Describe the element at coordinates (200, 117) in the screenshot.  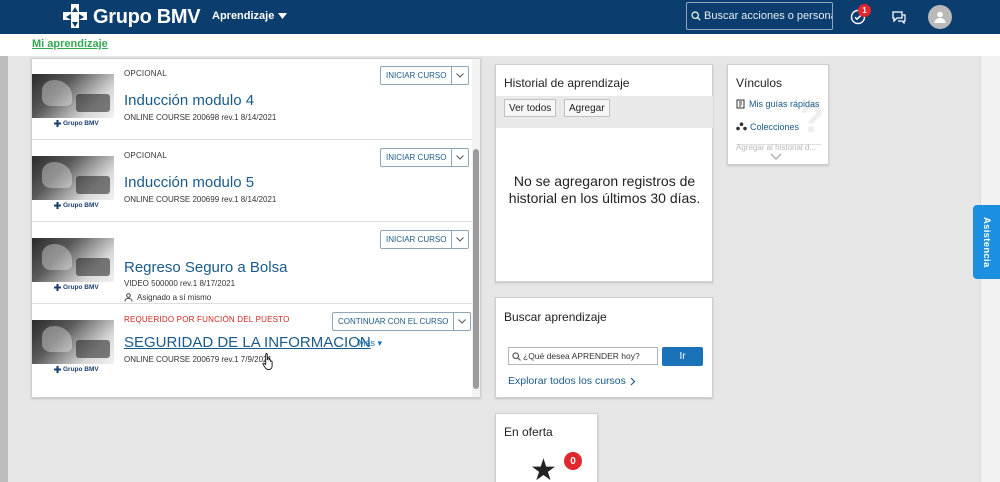
I see `course-meta: ONLINE COURSE 200698 rev.1 8/14/2021` at that location.